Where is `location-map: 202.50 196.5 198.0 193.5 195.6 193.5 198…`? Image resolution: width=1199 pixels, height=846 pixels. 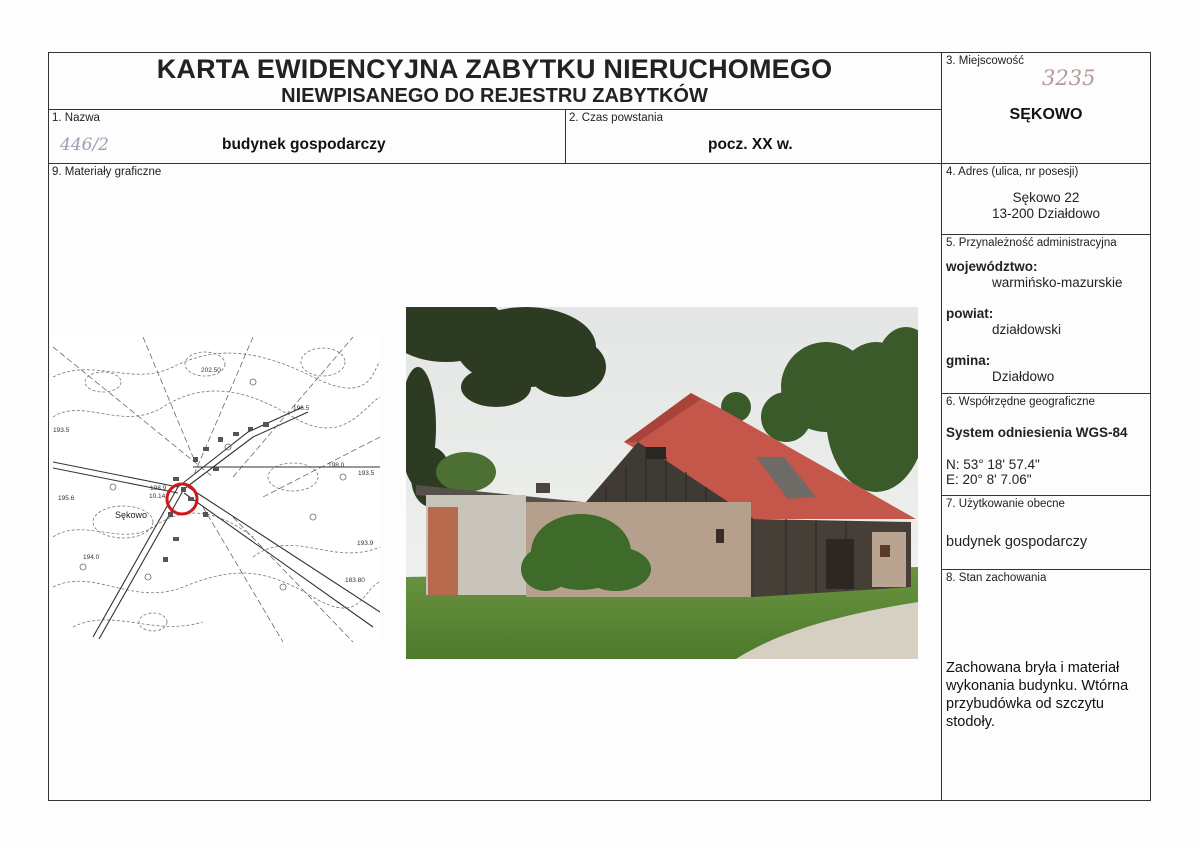
location-map: 202.50 196.5 198.0 193.5 195.6 193.5 198… is located at coordinates (216, 489).